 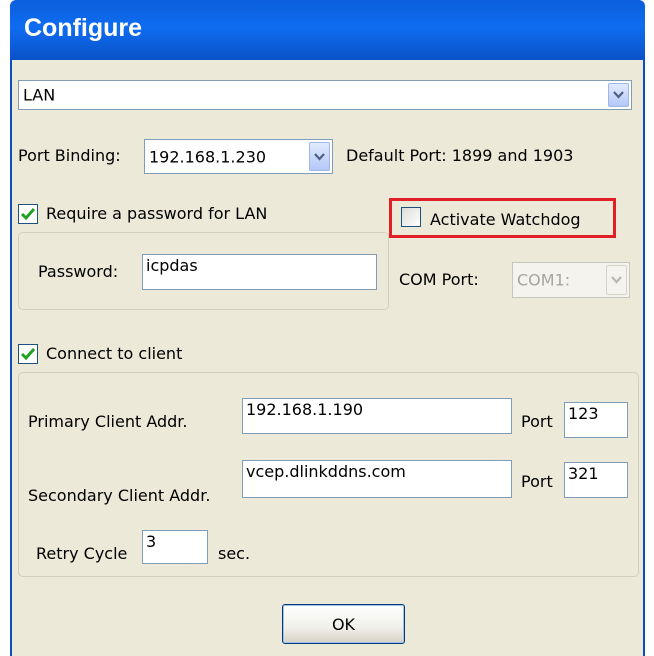 I want to click on primary-client-field: 192.168.1.190, so click(x=377, y=416).